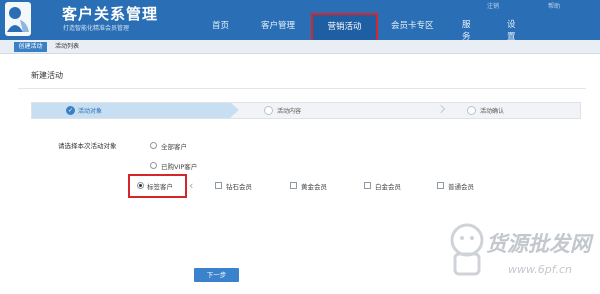 Image resolution: width=600 pixels, height=294 pixels. I want to click on chevron-left-icon: ‹, so click(191, 185).